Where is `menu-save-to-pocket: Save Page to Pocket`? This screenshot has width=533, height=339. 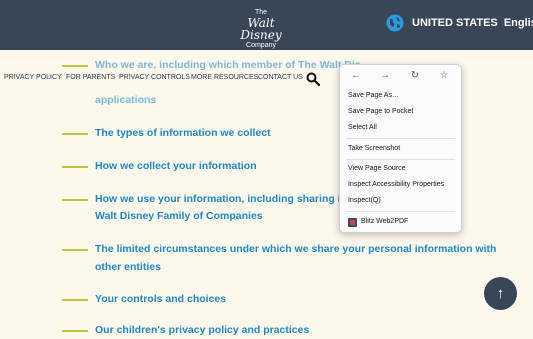 menu-save-to-pocket: Save Page to Pocket is located at coordinates (380, 111).